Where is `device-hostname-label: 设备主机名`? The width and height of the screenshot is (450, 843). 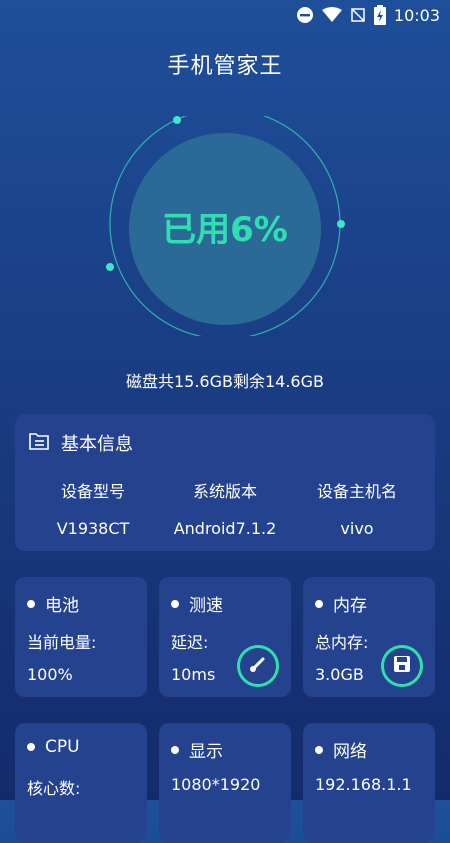
device-hostname-label: 设备主机名 is located at coordinates (356, 491).